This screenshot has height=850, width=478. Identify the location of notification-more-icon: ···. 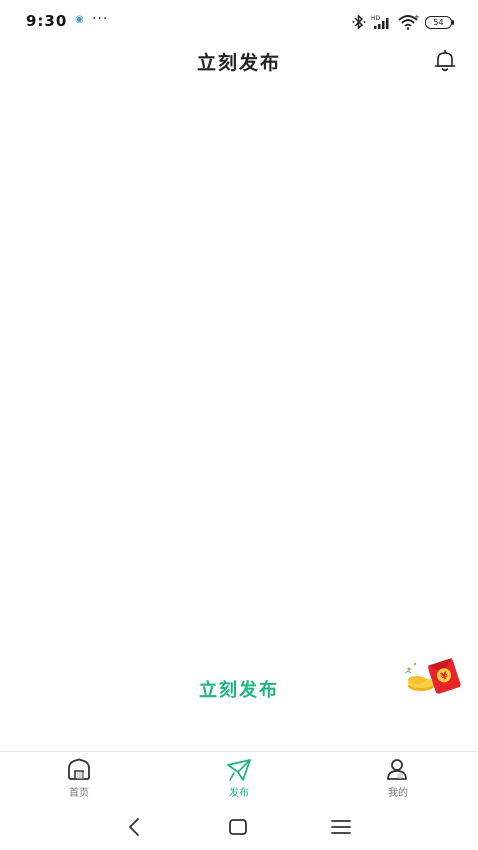
(100, 19).